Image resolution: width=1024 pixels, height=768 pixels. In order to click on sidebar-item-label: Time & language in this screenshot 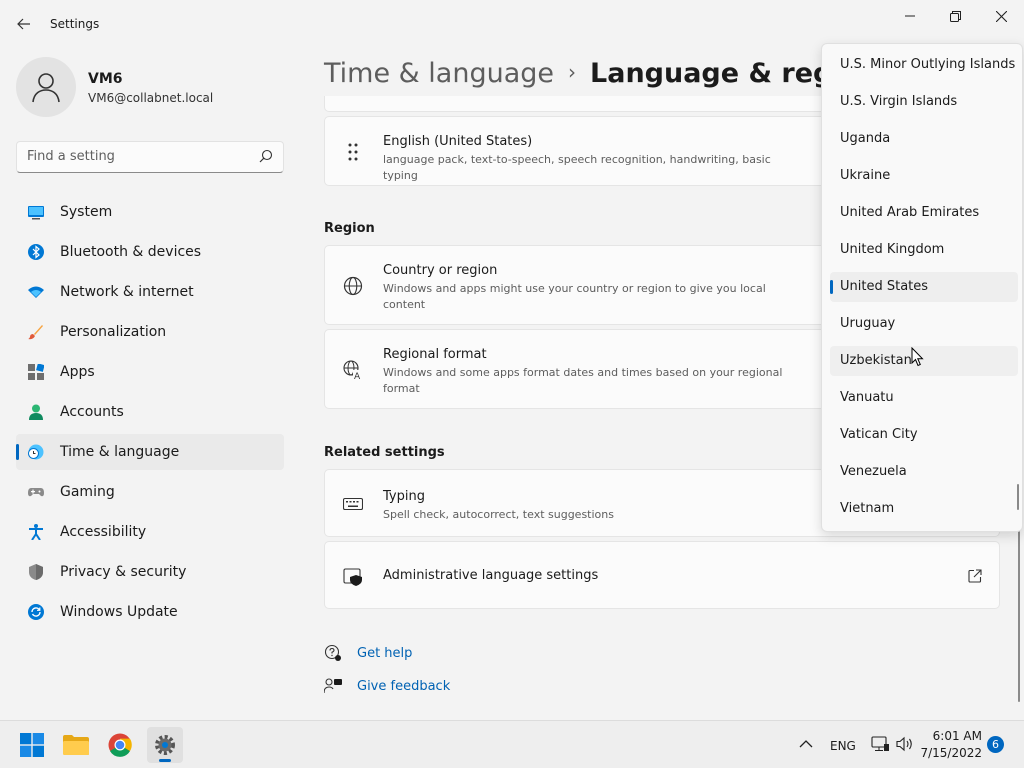, I will do `click(120, 452)`.